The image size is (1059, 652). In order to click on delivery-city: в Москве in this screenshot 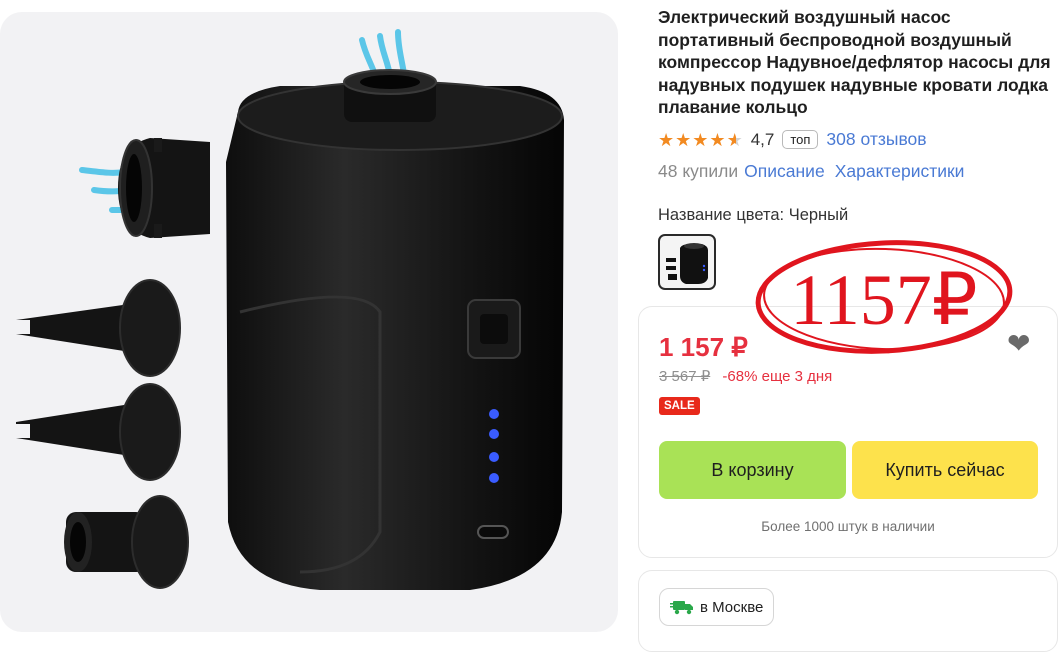, I will do `click(732, 607)`.